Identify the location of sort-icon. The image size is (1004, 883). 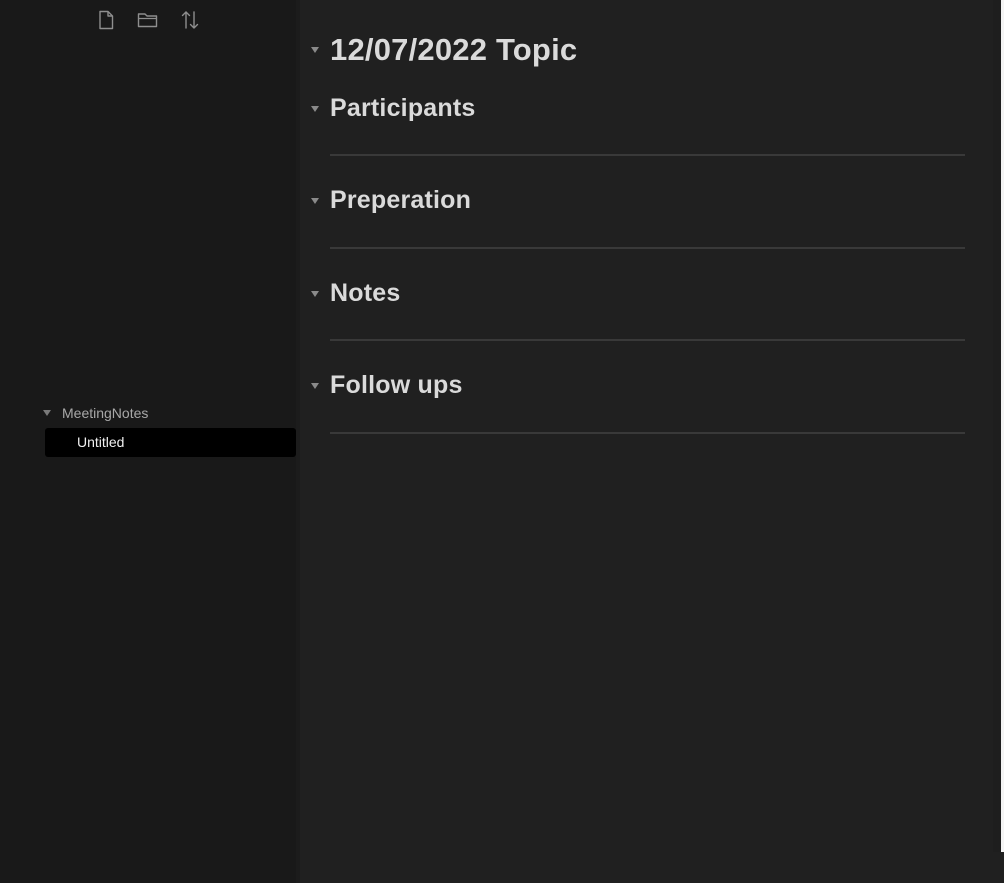
(190, 20).